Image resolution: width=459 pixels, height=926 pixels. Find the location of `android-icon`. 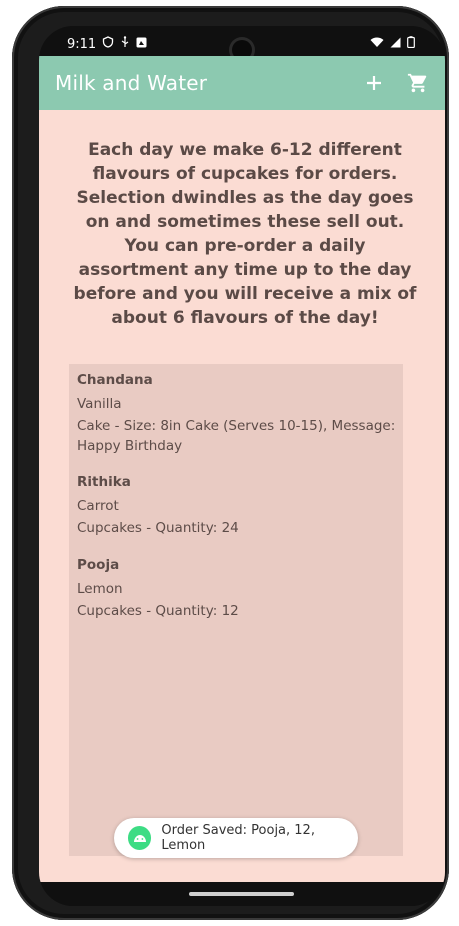

android-icon is located at coordinates (140, 838).